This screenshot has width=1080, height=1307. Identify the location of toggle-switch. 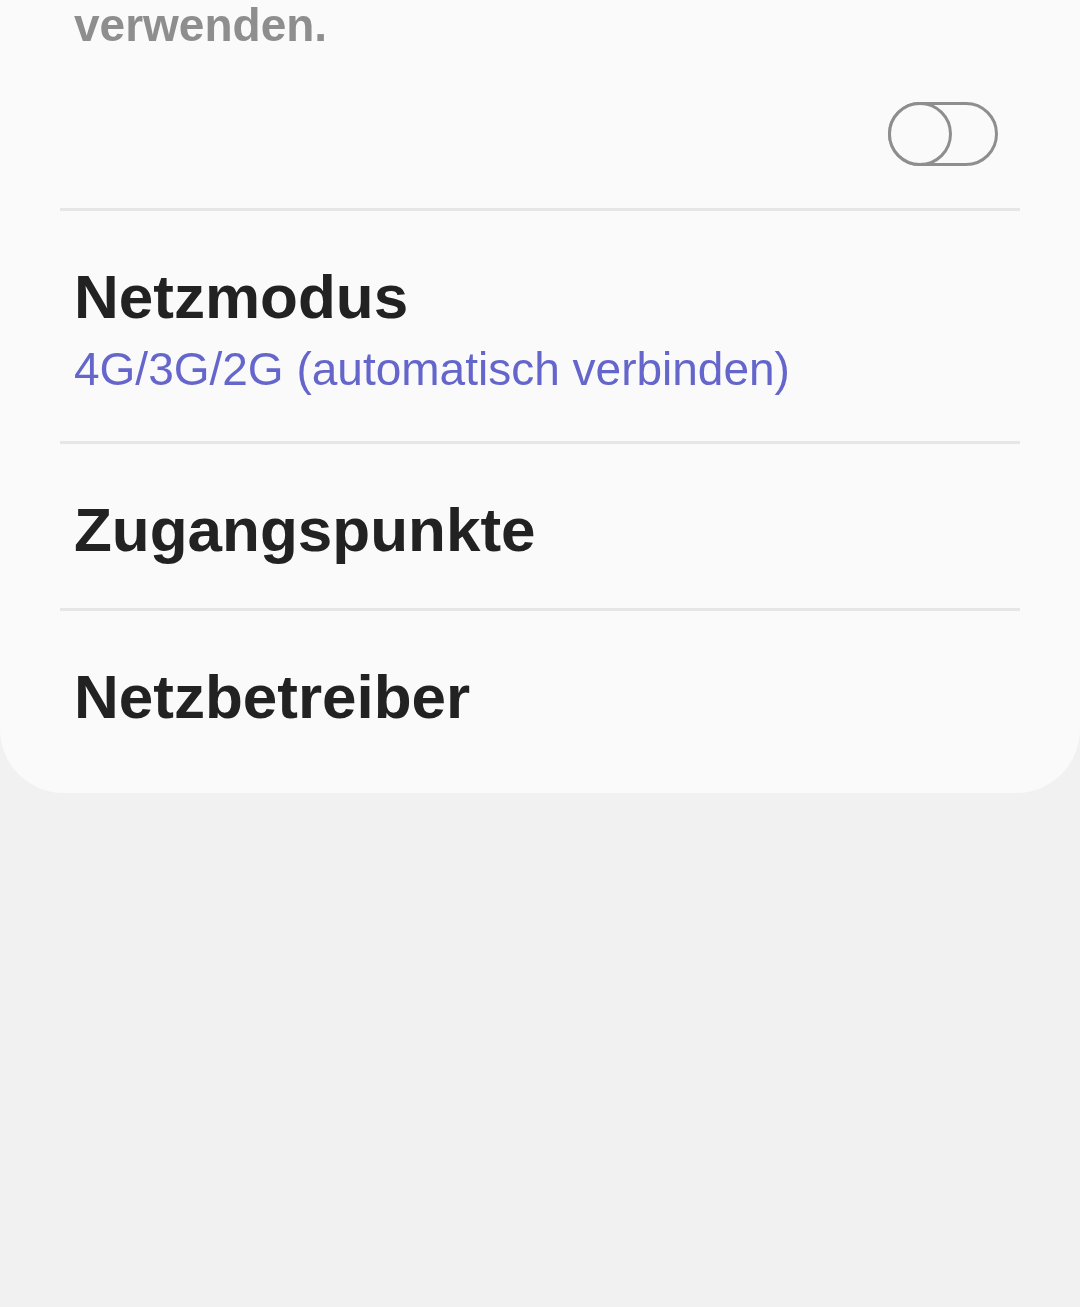
(943, 134).